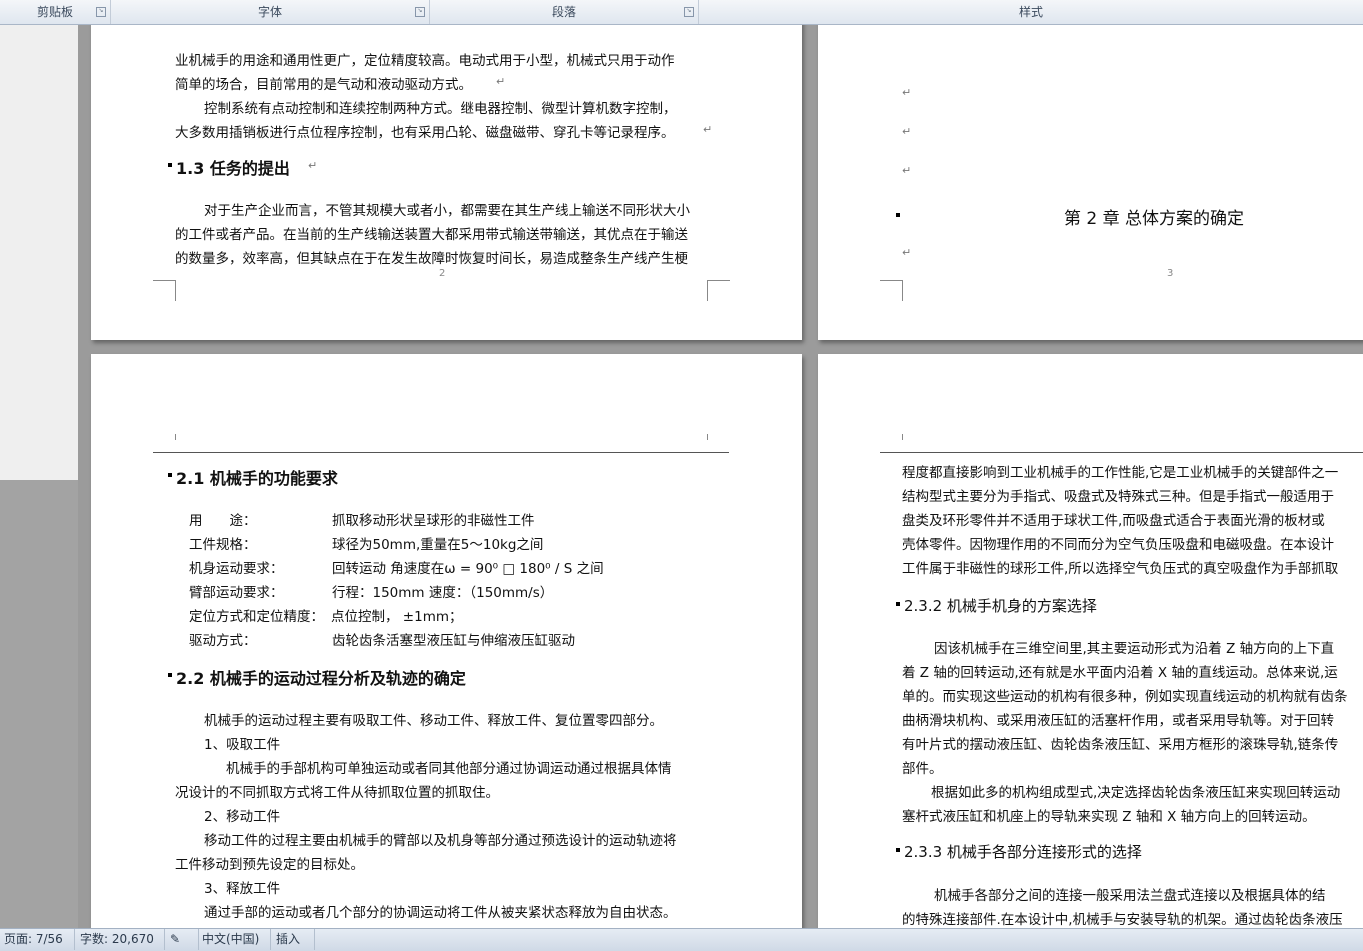 Image resolution: width=1363 pixels, height=951 pixels. What do you see at coordinates (922, 769) in the screenshot?
I see `body-line: 部件。` at bounding box center [922, 769].